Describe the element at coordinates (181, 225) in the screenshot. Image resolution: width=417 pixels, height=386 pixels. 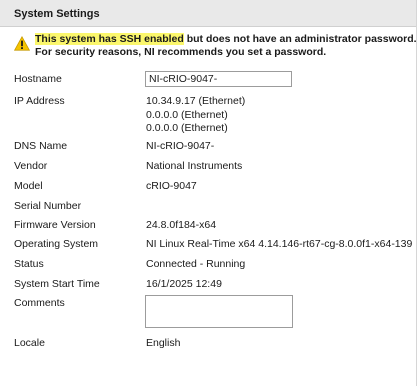
I see `firmware-version-value: 24.8.0f184-x64` at that location.